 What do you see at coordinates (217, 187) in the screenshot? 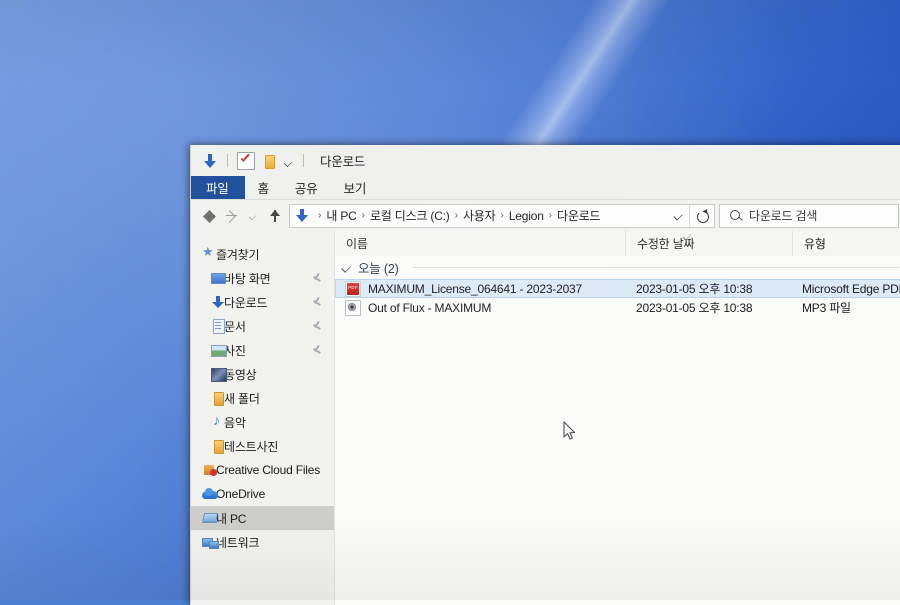
I see `tab-file: 파일` at bounding box center [217, 187].